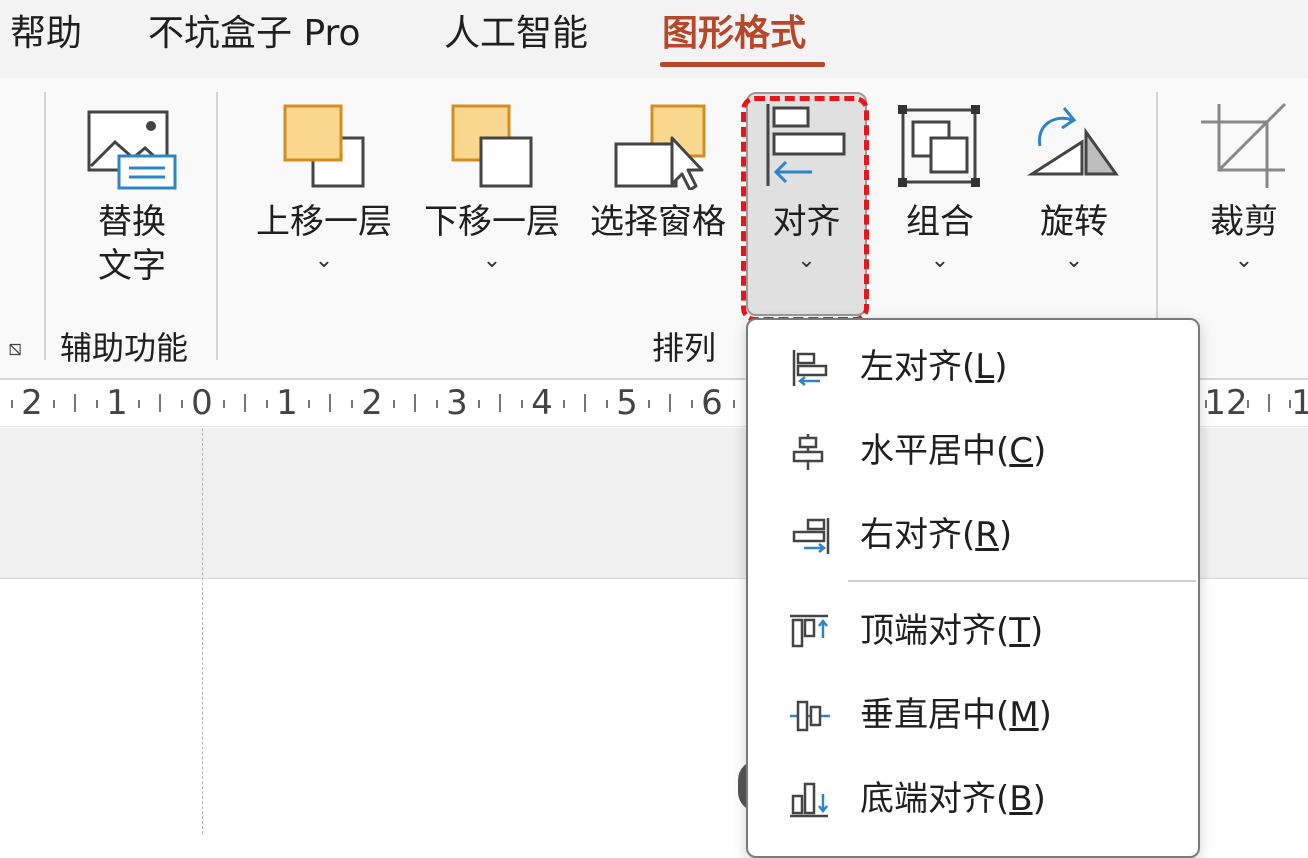 This screenshot has height=858, width=1308. I want to click on menu-item-label: 顶端对齐(T), so click(952, 631).